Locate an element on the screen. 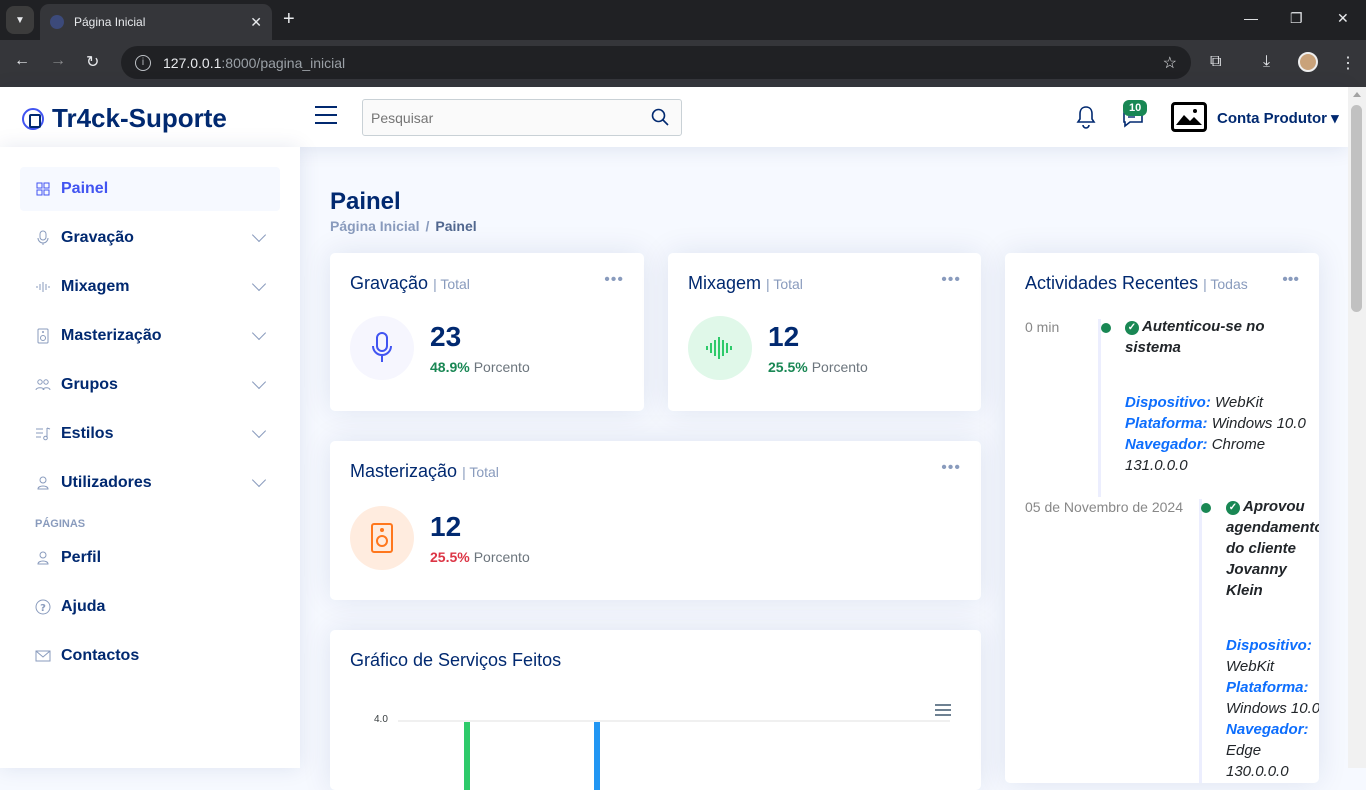  card-percentage: 48.9% Porcento is located at coordinates (480, 367).